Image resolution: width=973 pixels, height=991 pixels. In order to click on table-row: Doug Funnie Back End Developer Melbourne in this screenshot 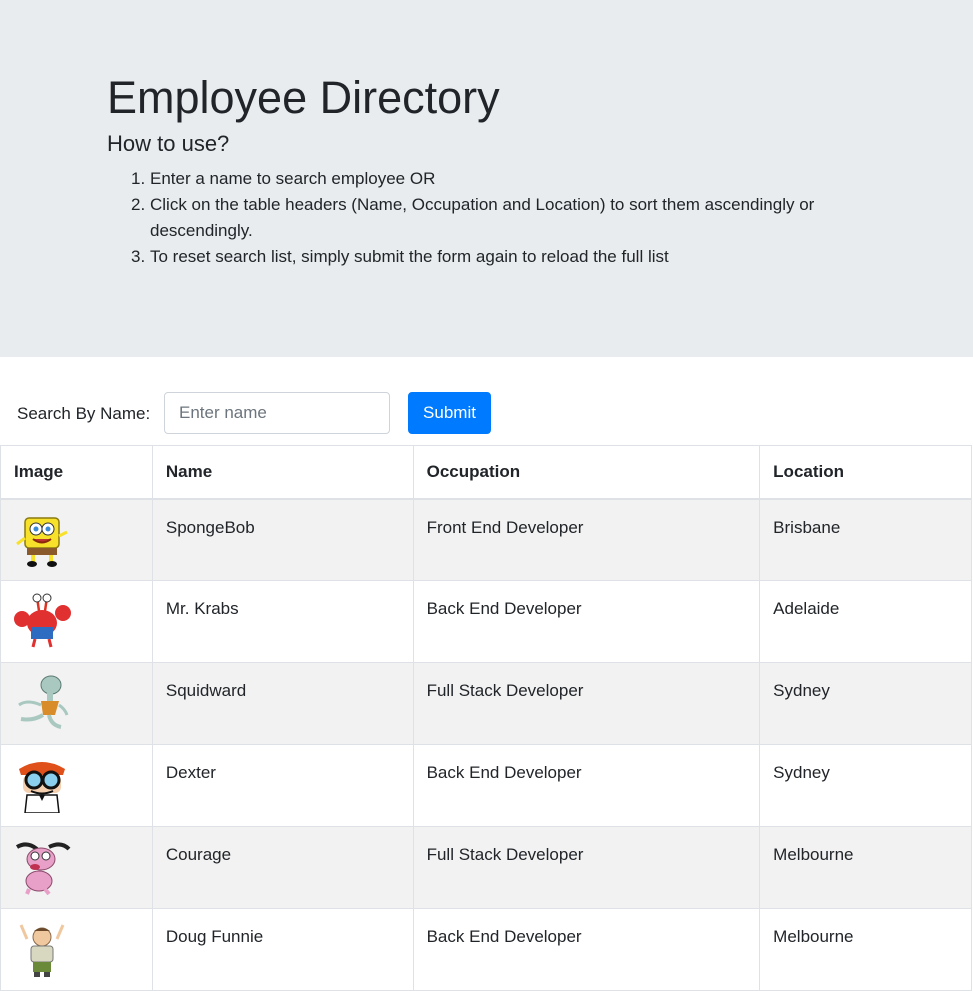, I will do `click(486, 949)`.